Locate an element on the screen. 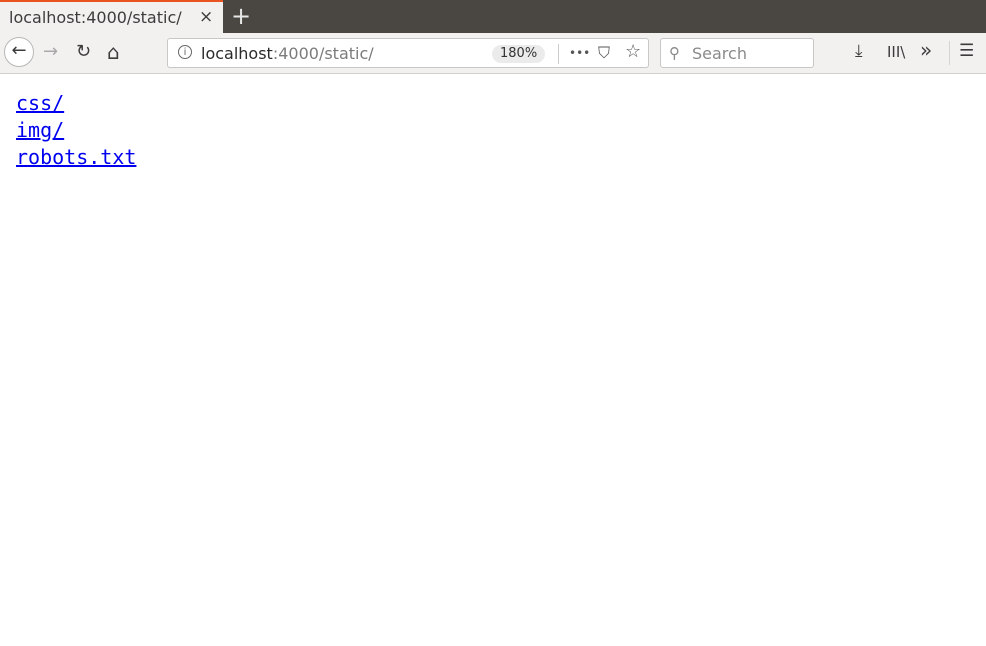  downloads-icon: ⤓ is located at coordinates (859, 51).